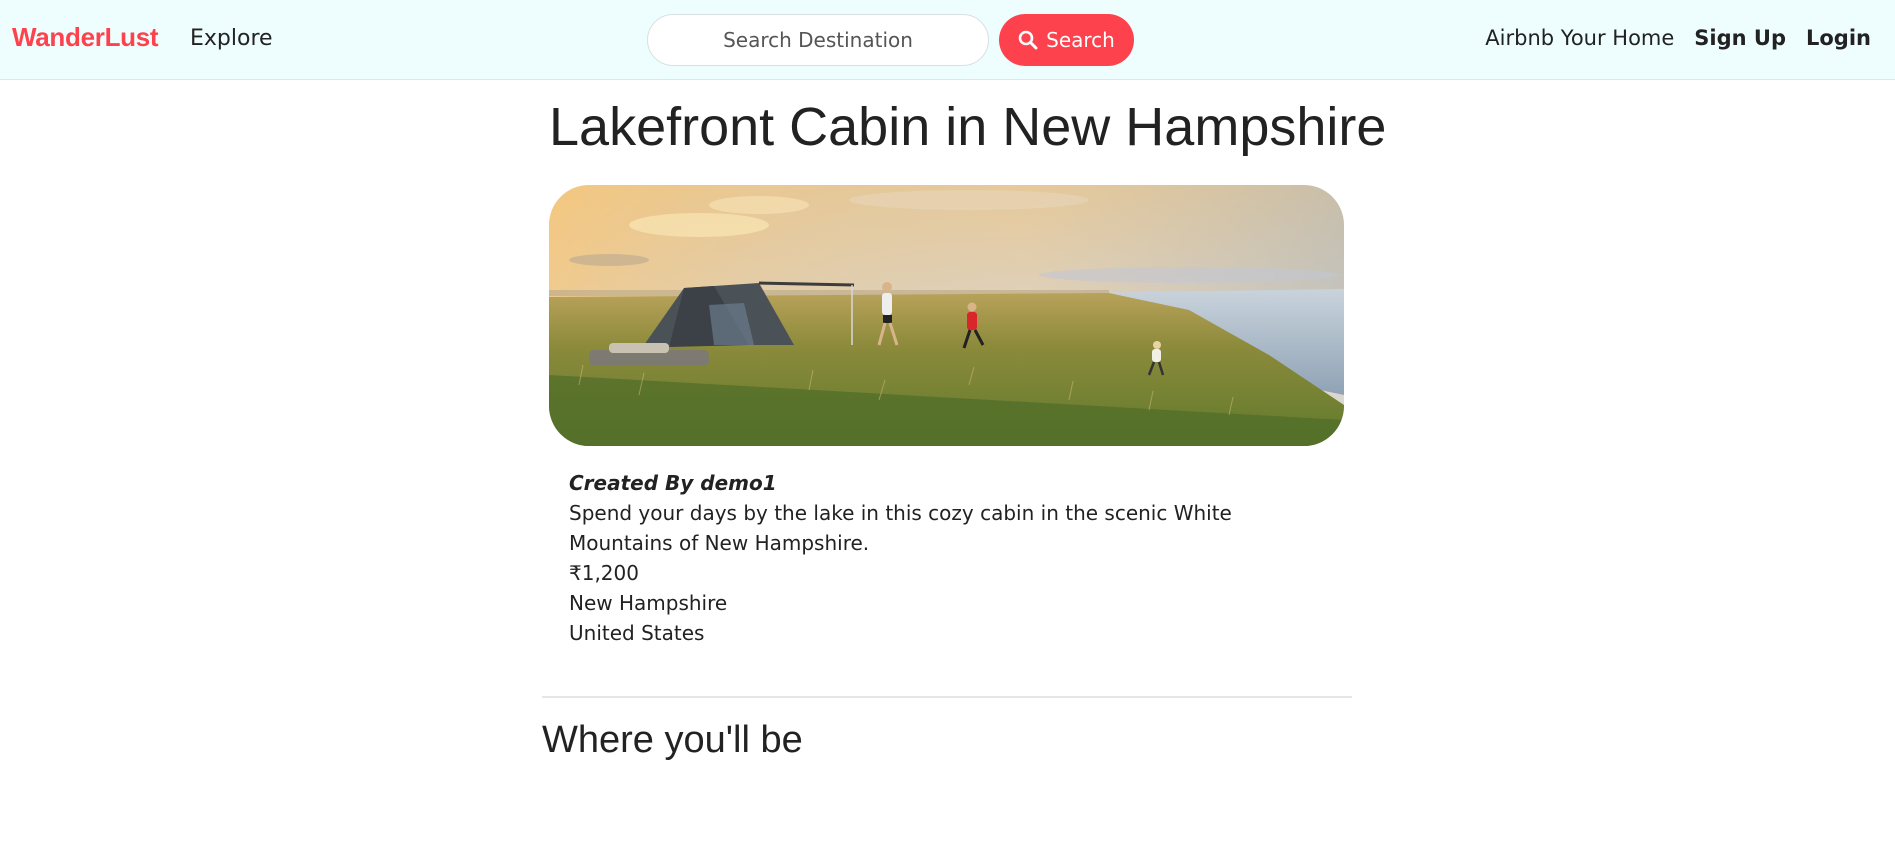 The width and height of the screenshot is (1895, 858). What do you see at coordinates (673, 483) in the screenshot?
I see `created-by: Created By demo1` at bounding box center [673, 483].